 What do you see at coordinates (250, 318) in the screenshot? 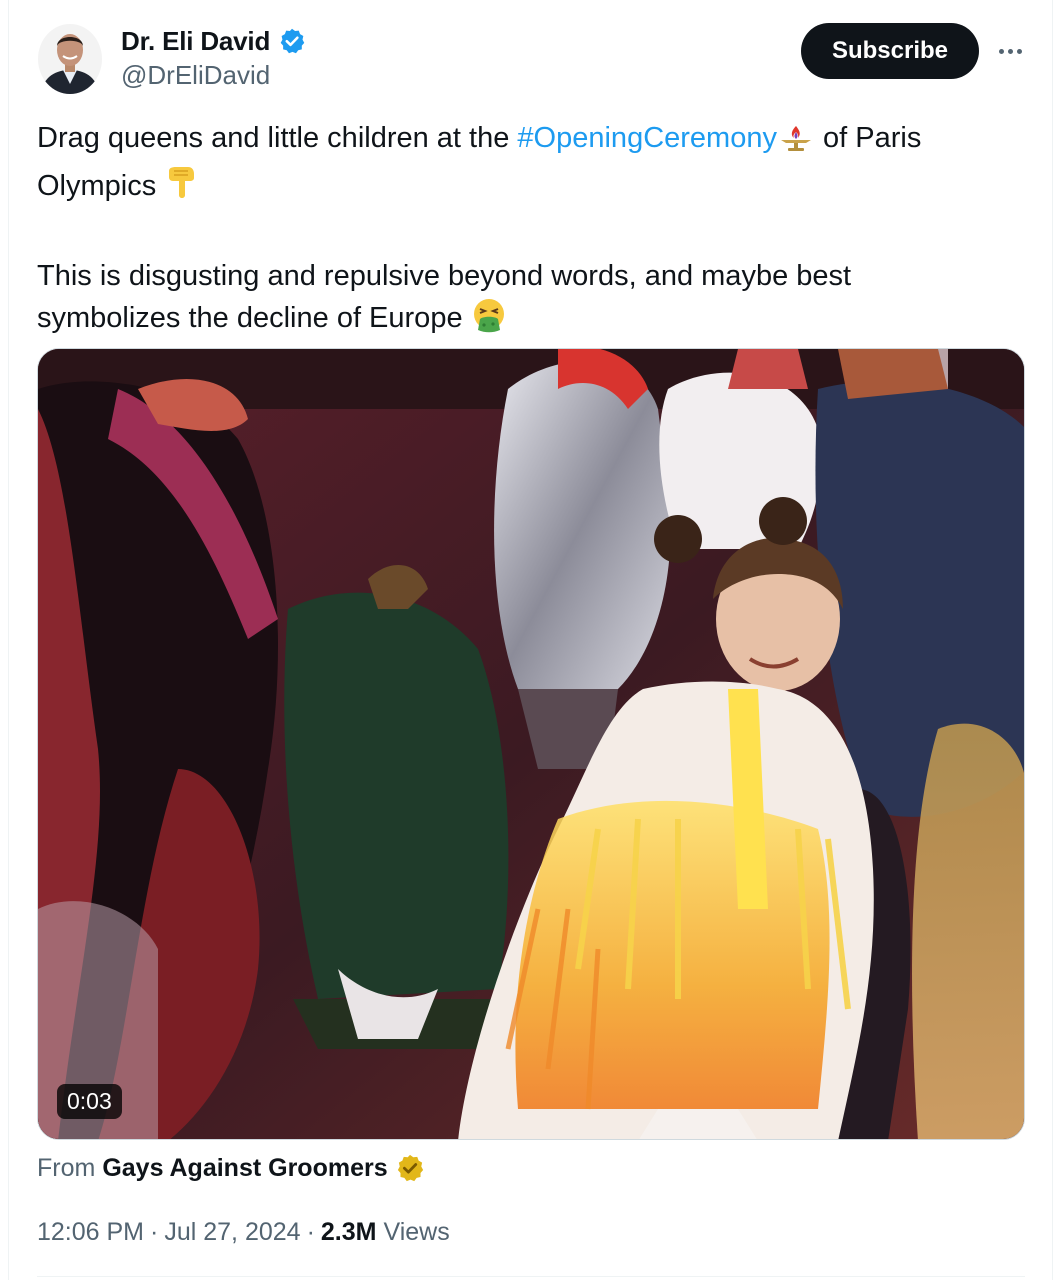
I see `tweet-text-segment: symbolizes the decline of Europe` at bounding box center [250, 318].